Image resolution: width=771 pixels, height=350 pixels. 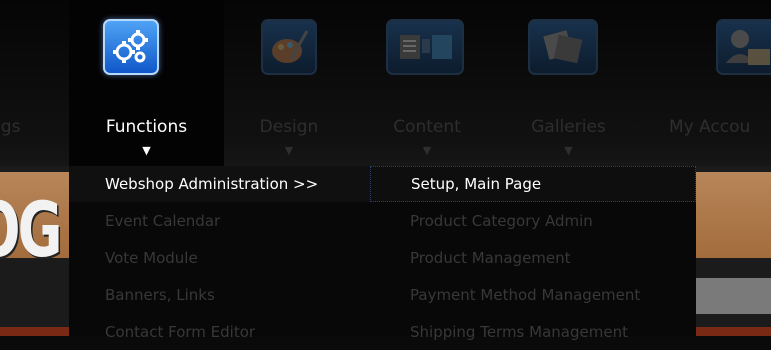 I want to click on gears-icon, so click(x=131, y=47).